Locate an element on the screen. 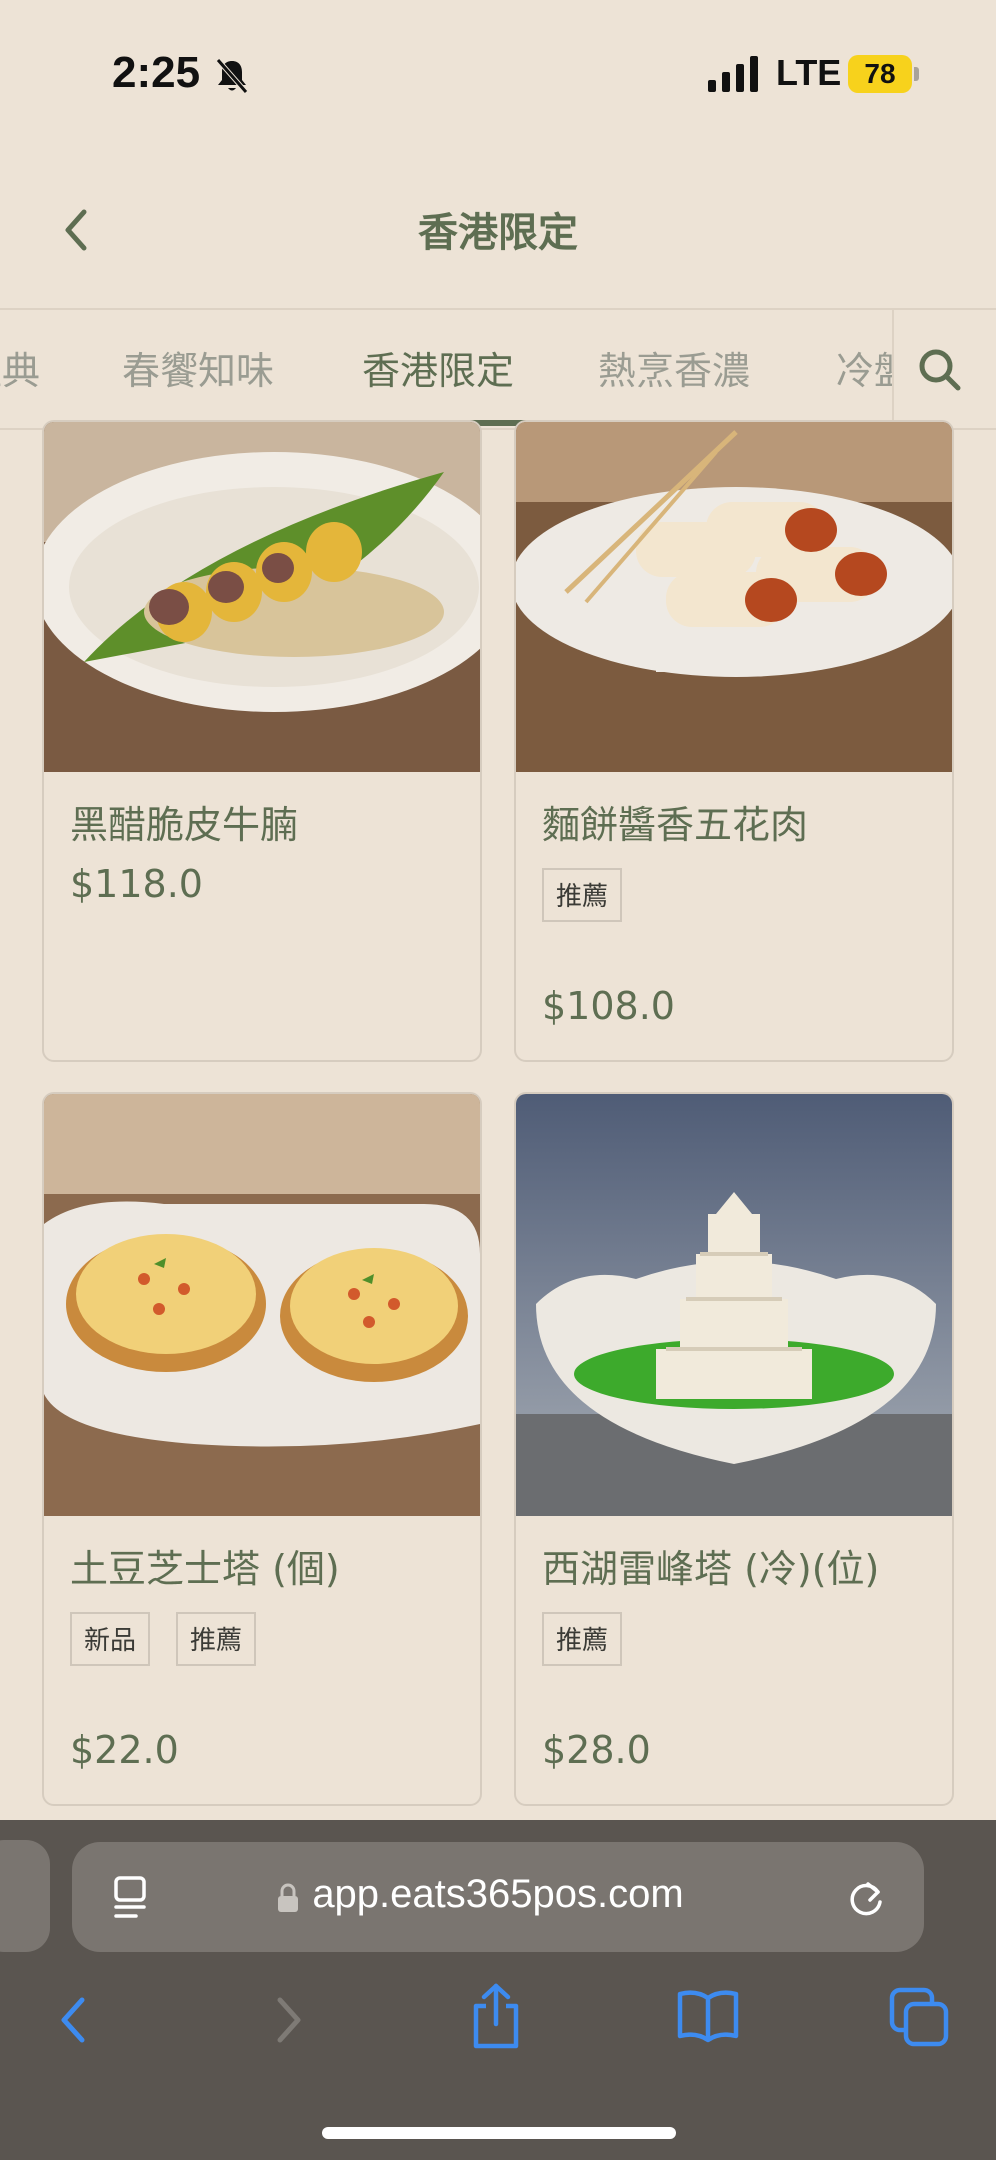 The image size is (996, 2160). network-type: LTE is located at coordinates (809, 72).